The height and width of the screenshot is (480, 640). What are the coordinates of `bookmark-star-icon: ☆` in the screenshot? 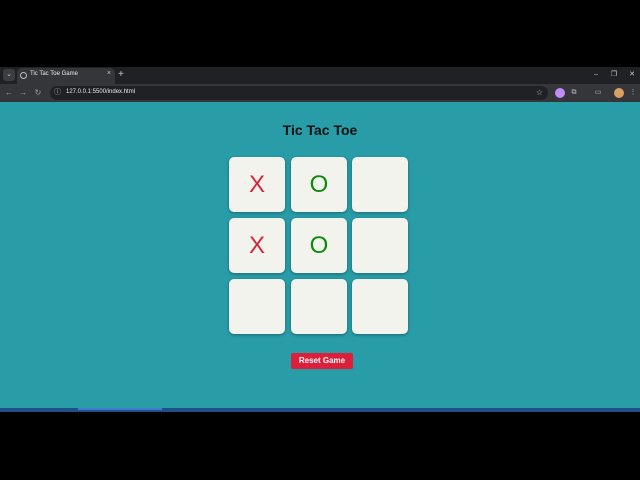 It's located at (539, 93).